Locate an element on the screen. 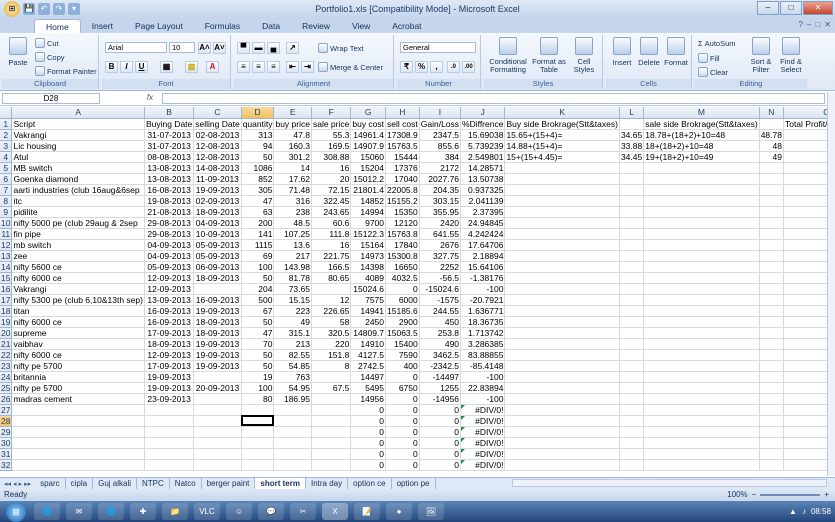 The width and height of the screenshot is (835, 522). maximize-button: □ is located at coordinates (791, 8).